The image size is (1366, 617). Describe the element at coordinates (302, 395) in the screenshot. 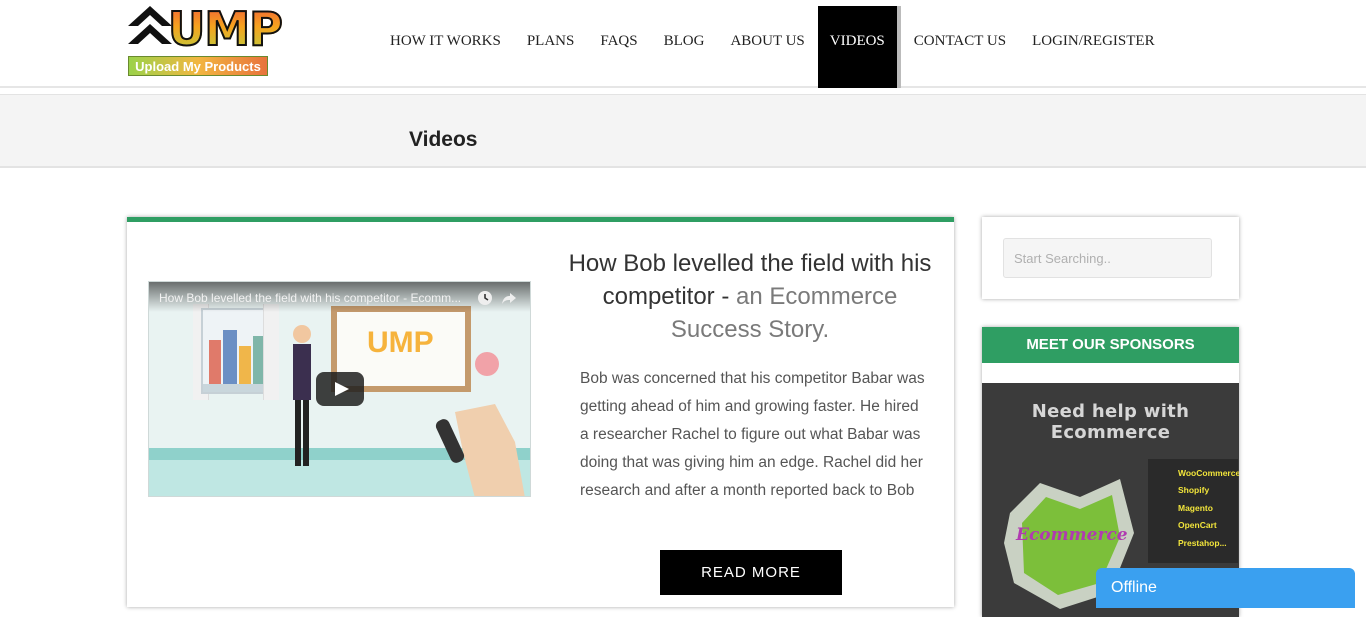

I see `cartoon-man-icon` at that location.